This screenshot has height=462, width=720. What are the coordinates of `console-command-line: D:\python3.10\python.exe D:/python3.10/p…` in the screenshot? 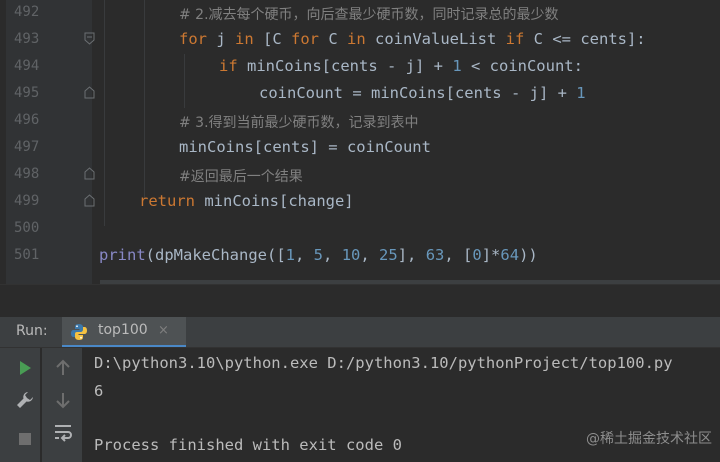 It's located at (383, 363).